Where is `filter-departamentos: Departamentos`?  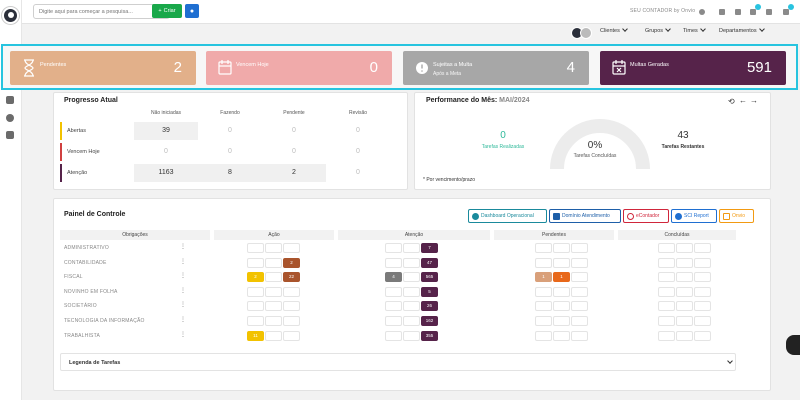 filter-departamentos: Departamentos is located at coordinates (742, 30).